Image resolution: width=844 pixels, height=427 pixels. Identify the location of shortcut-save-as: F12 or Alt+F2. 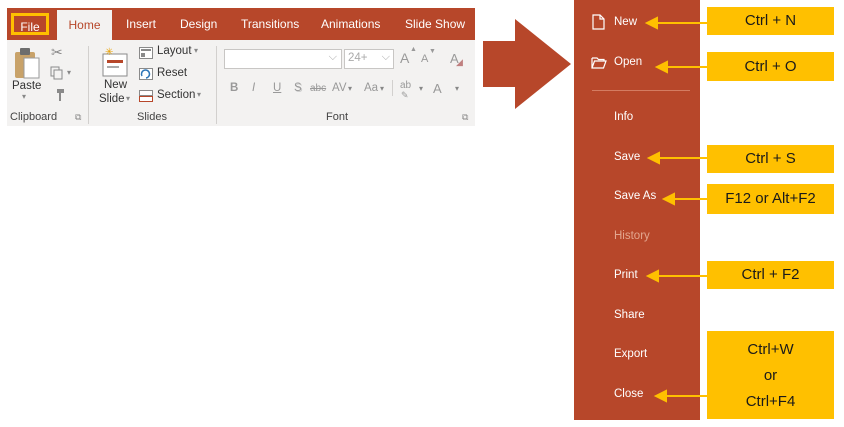
(770, 199).